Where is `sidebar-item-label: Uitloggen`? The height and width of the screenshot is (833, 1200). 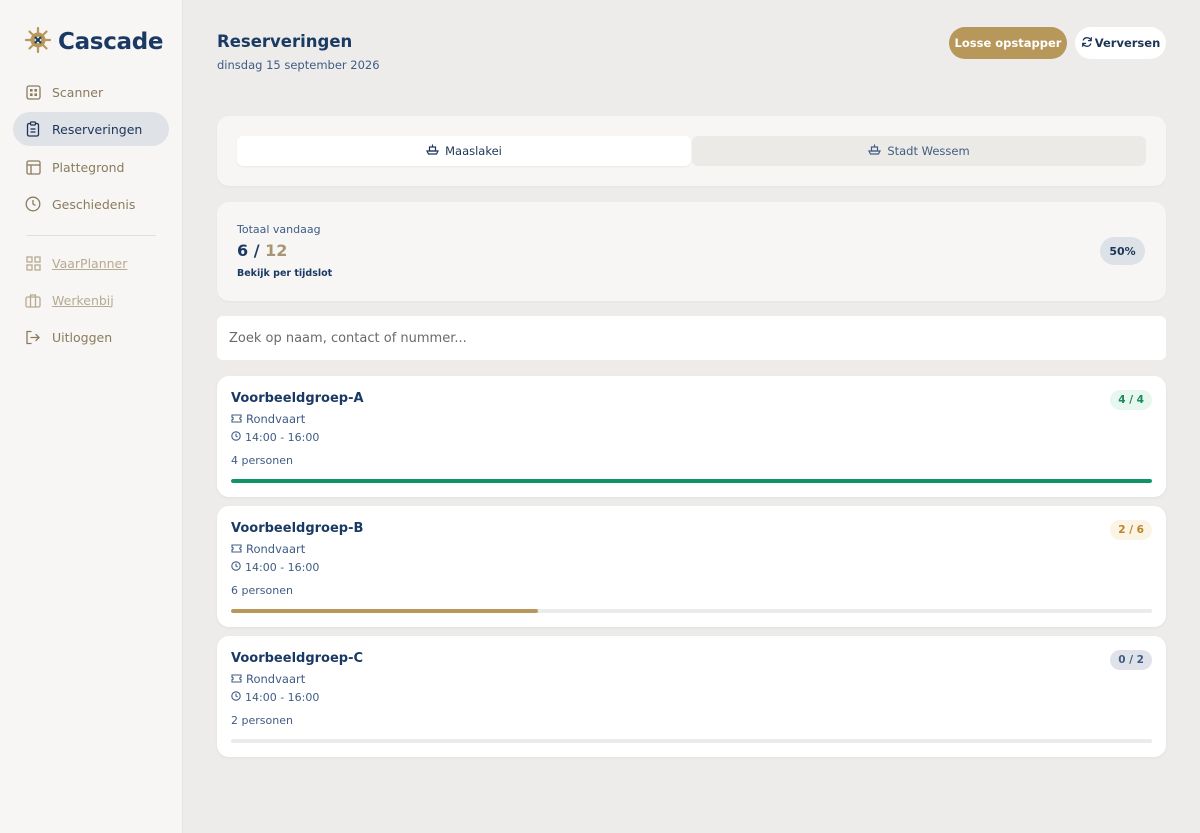
sidebar-item-label: Uitloggen is located at coordinates (82, 337).